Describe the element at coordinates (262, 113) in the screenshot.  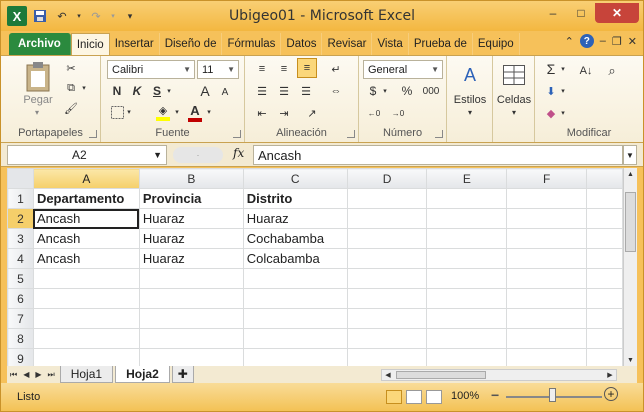
I see `decrease-indent-icon: ⇤` at that location.